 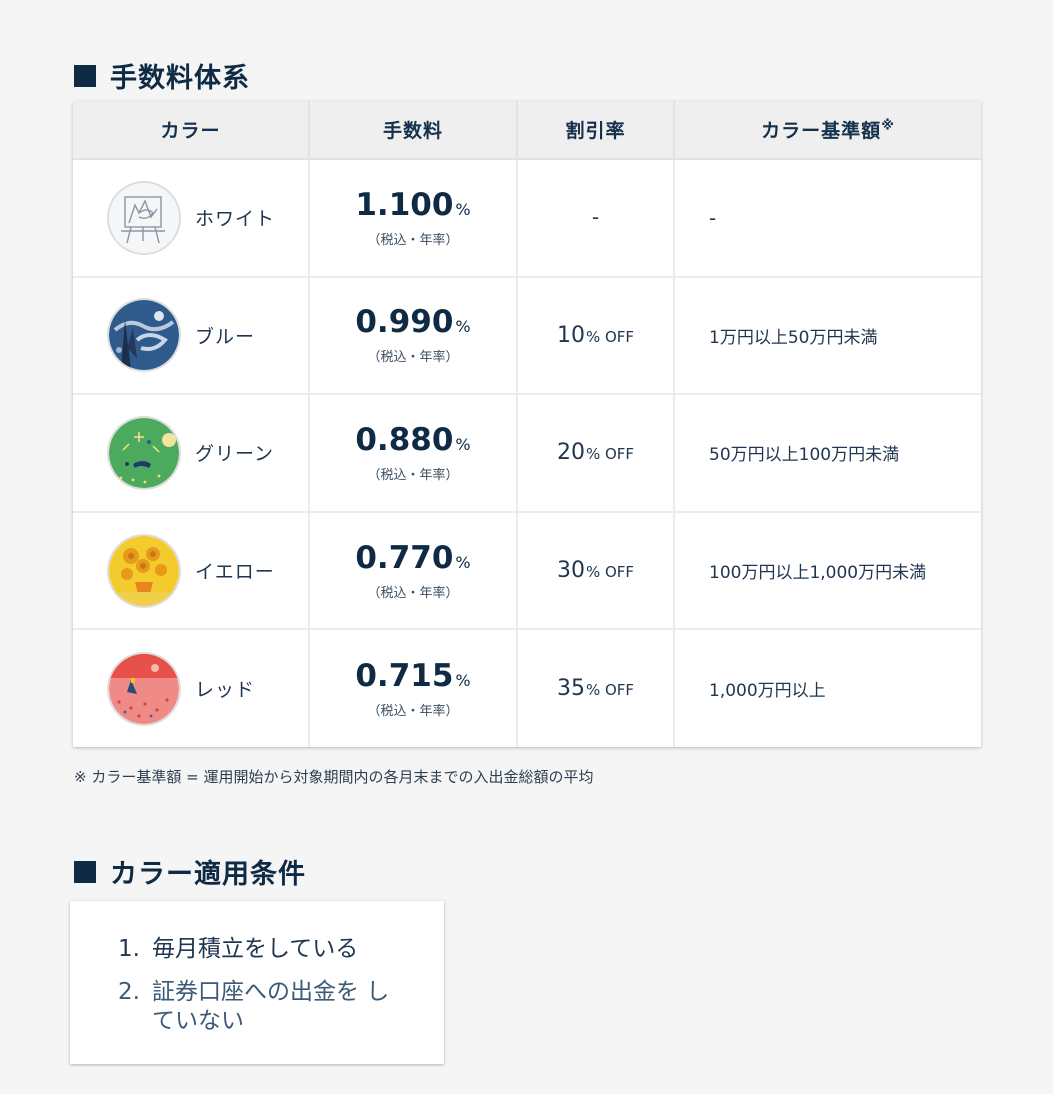 I want to click on base-amount: 100万円以上1,000万円未満, so click(x=818, y=573).